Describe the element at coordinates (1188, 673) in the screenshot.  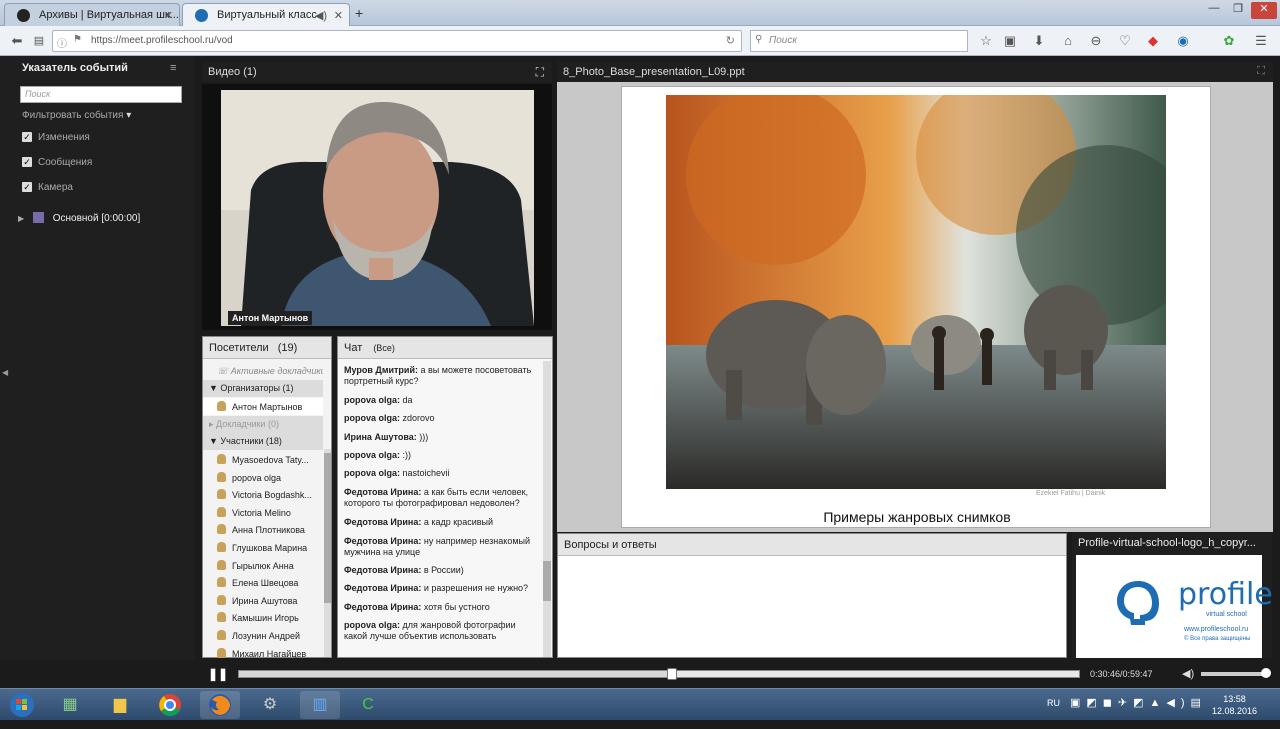
I see `volume-icon: ◀)` at that location.